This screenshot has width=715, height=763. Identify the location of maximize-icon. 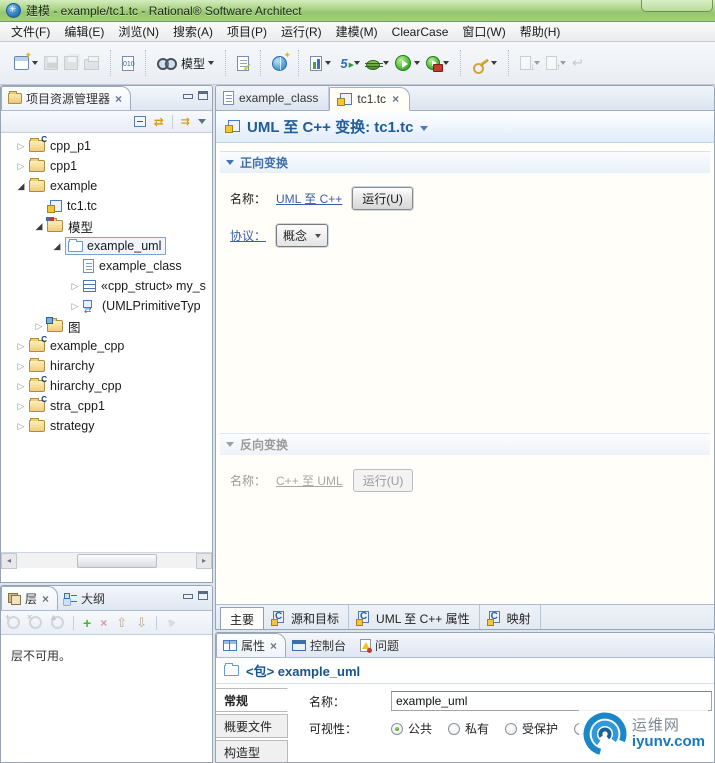
(203, 595).